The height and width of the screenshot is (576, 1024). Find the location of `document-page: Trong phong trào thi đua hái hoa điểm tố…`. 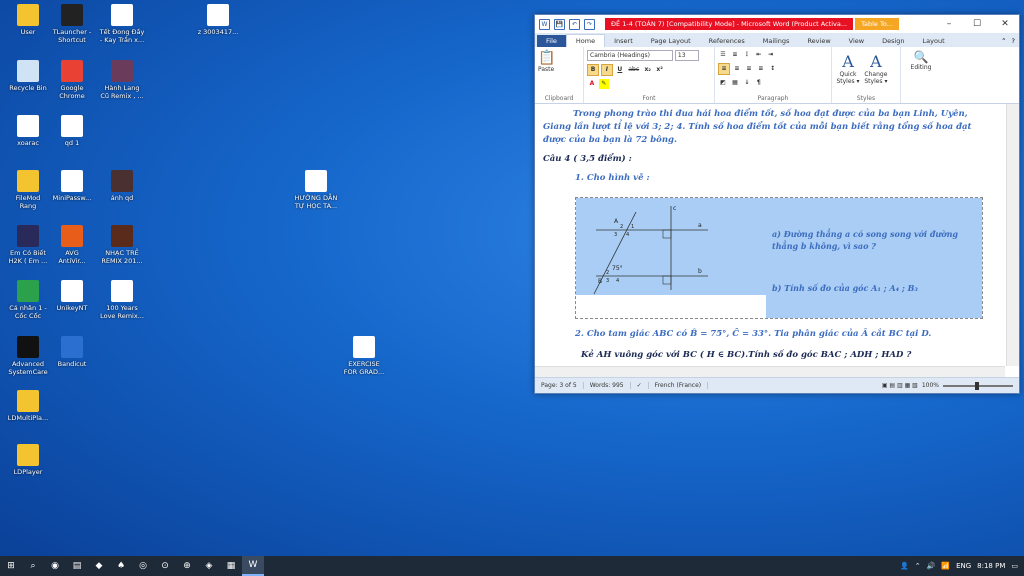

document-page: Trong phong trào thi đua hái hoa điểm tố… is located at coordinates (768, 144).